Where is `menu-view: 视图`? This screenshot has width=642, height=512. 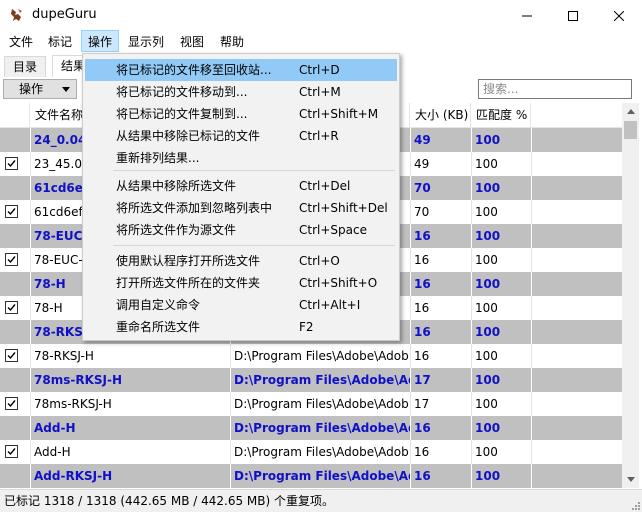
menu-view: 视图 is located at coordinates (192, 42).